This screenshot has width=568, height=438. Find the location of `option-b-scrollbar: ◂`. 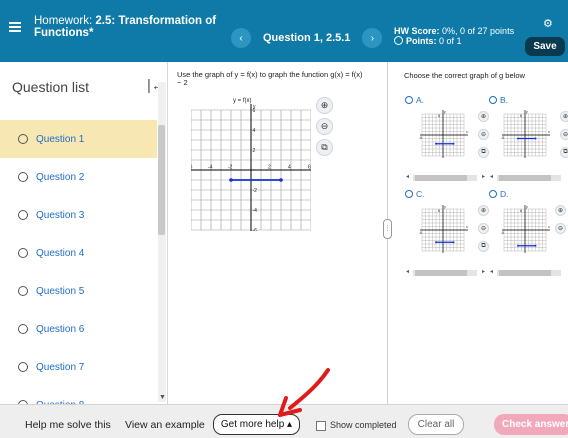

option-b-scrollbar: ◂ is located at coordinates (525, 177).